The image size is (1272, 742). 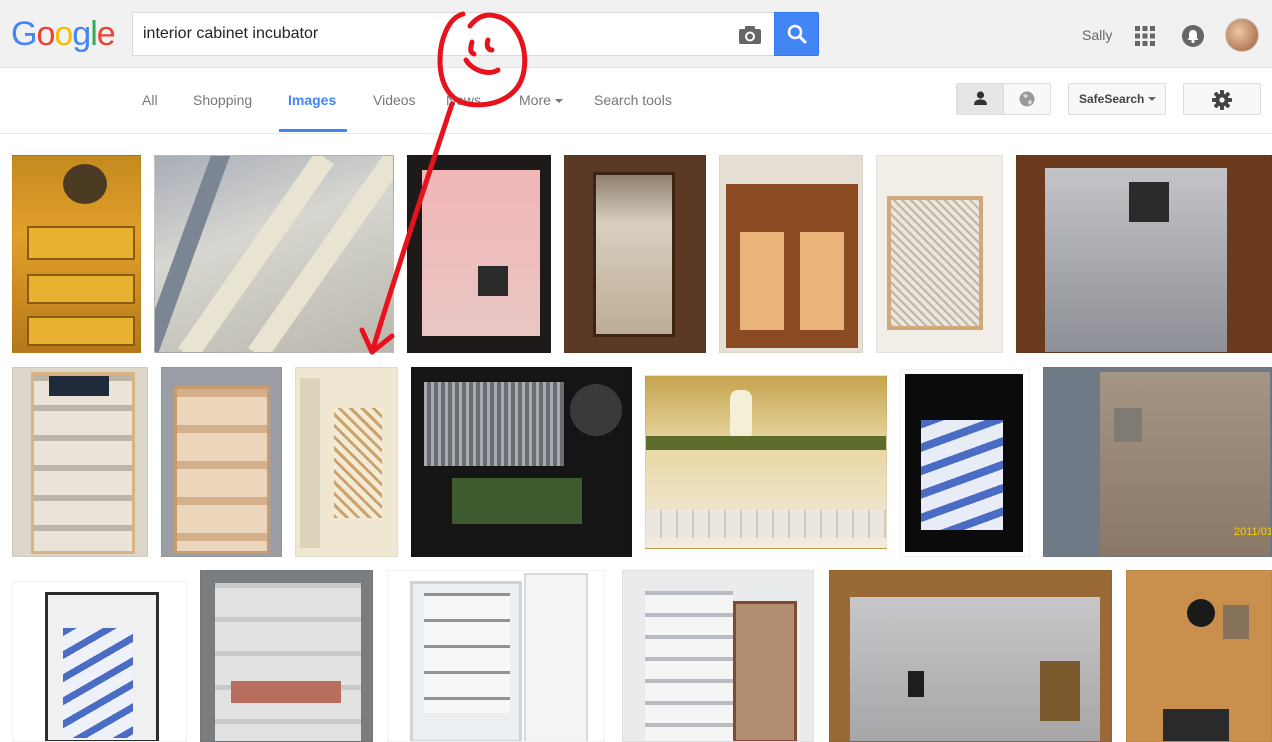 What do you see at coordinates (150, 100) in the screenshot?
I see `tab-all: All` at bounding box center [150, 100].